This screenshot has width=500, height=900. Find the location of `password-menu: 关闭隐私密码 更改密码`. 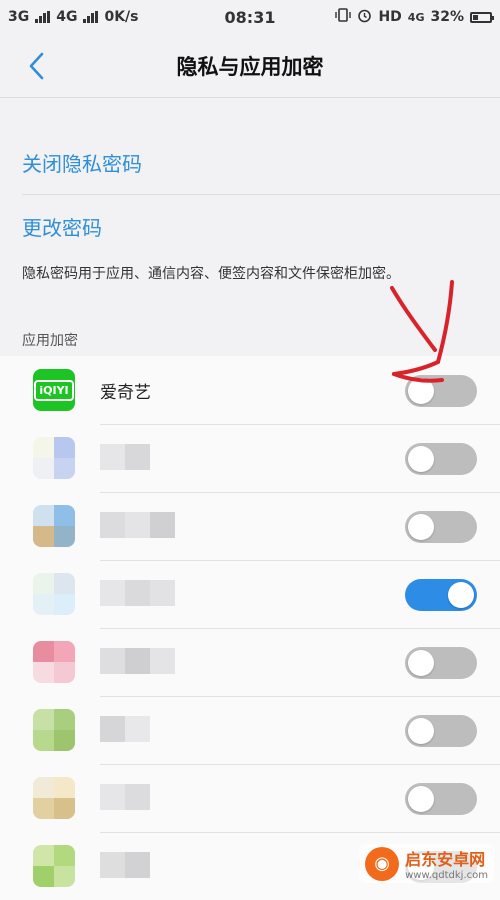

password-menu: 关闭隐私密码 更改密码 is located at coordinates (250, 194).